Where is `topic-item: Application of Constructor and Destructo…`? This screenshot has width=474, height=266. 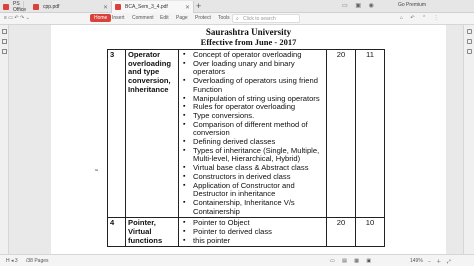
topic-item: Application of Constructor and Destructo… is located at coordinates (252, 190).